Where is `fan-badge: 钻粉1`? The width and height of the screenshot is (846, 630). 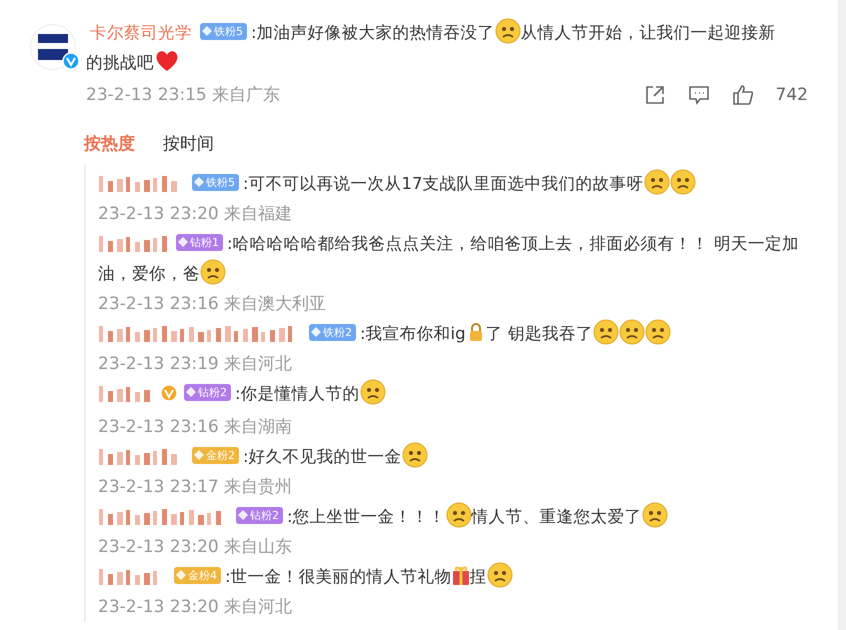 fan-badge: 钻粉1 is located at coordinates (199, 242).